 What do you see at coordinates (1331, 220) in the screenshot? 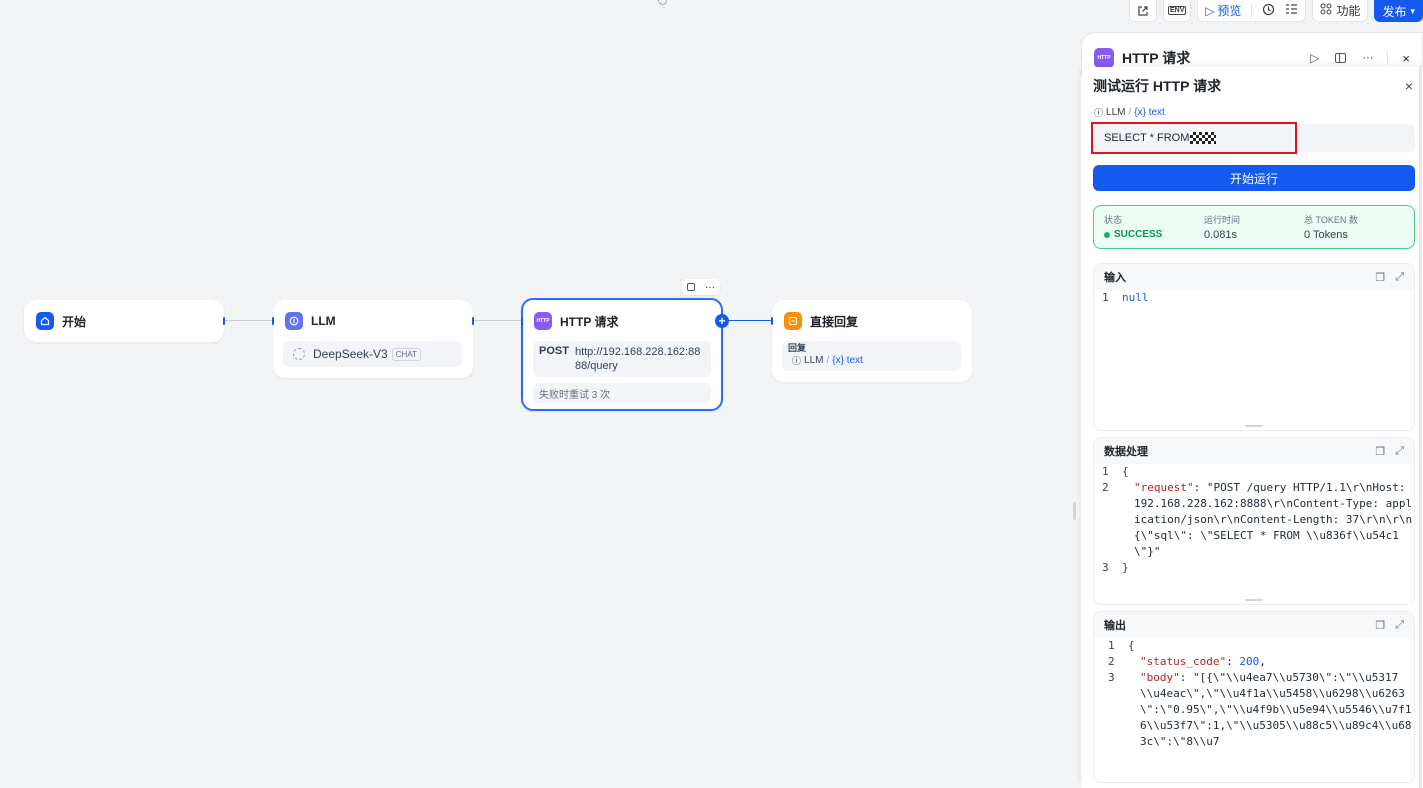
I see `token-label: 总 TOKEN 数` at bounding box center [1331, 220].